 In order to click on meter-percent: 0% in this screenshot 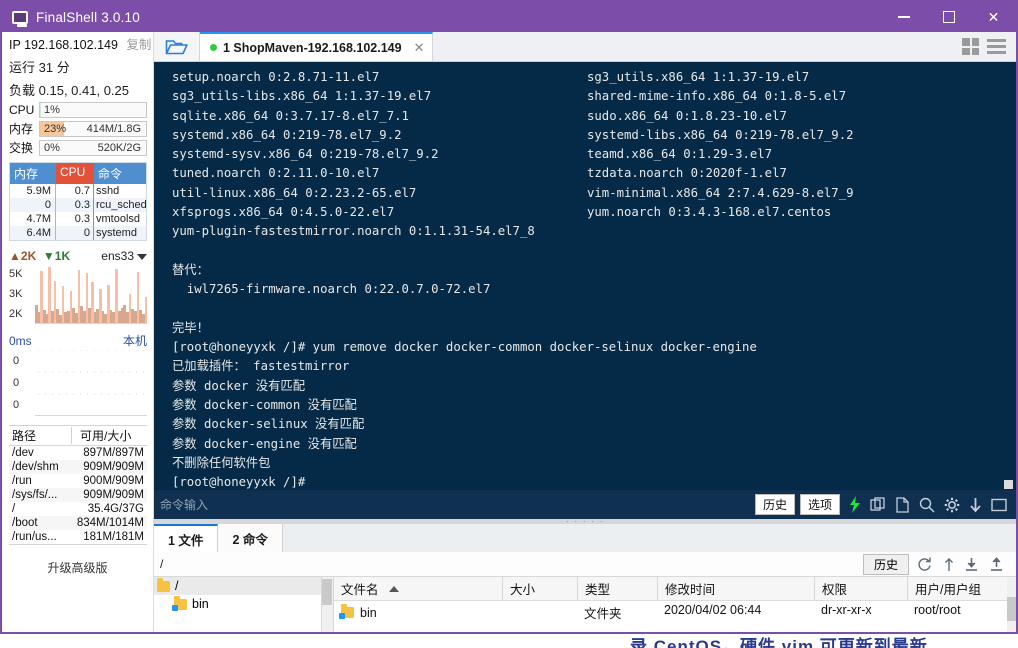, I will do `click(52, 147)`.